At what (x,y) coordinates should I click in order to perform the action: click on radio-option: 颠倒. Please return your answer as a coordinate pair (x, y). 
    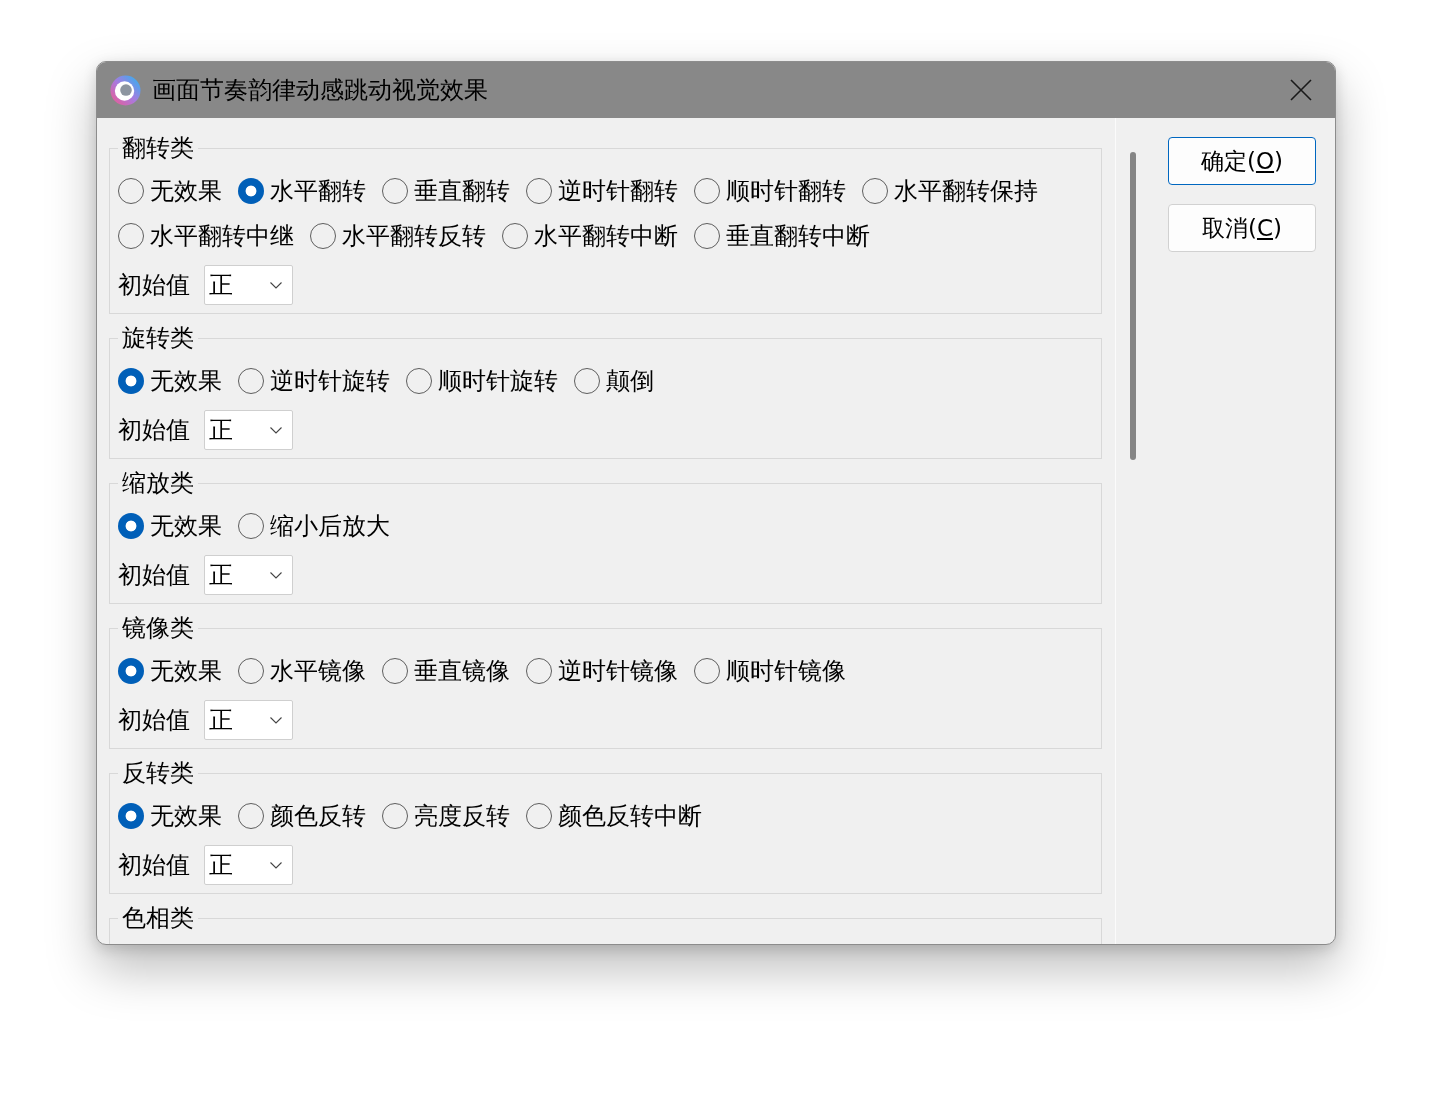
    Looking at the image, I should click on (614, 380).